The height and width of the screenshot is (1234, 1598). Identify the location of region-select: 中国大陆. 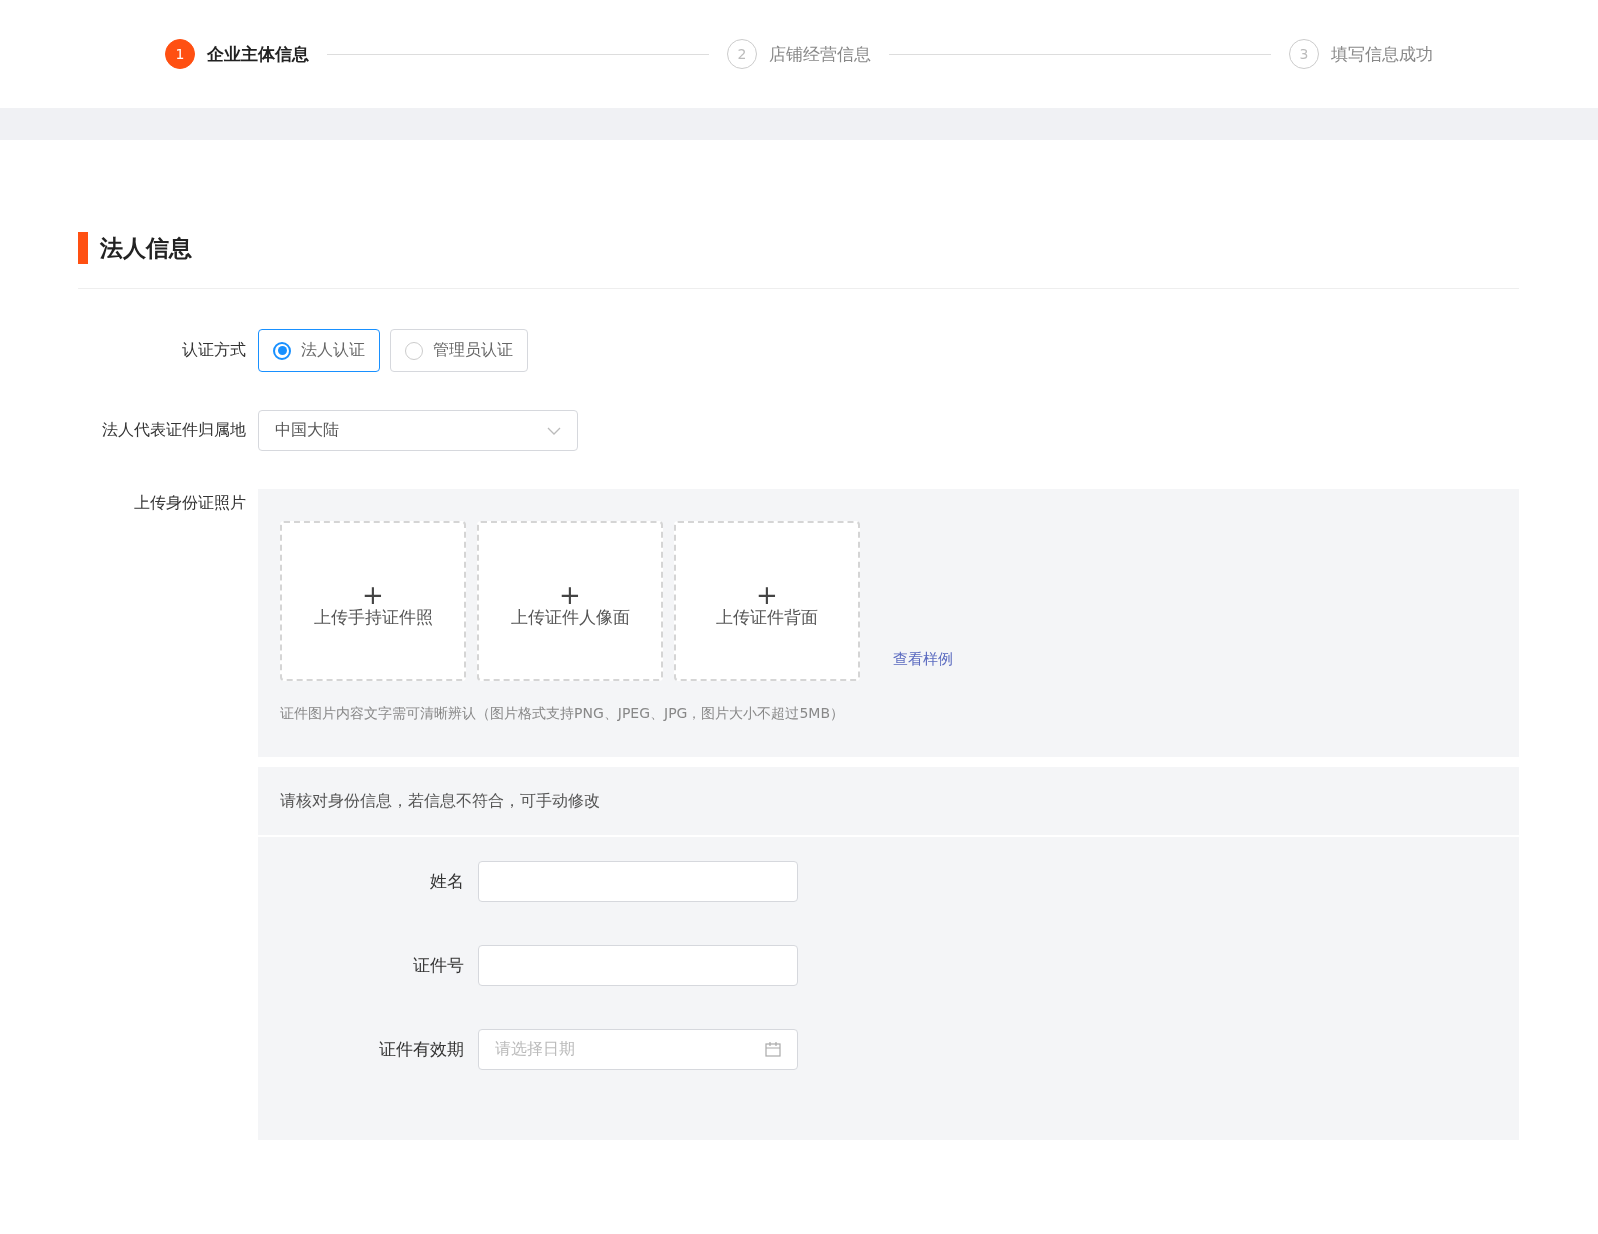
(418, 430).